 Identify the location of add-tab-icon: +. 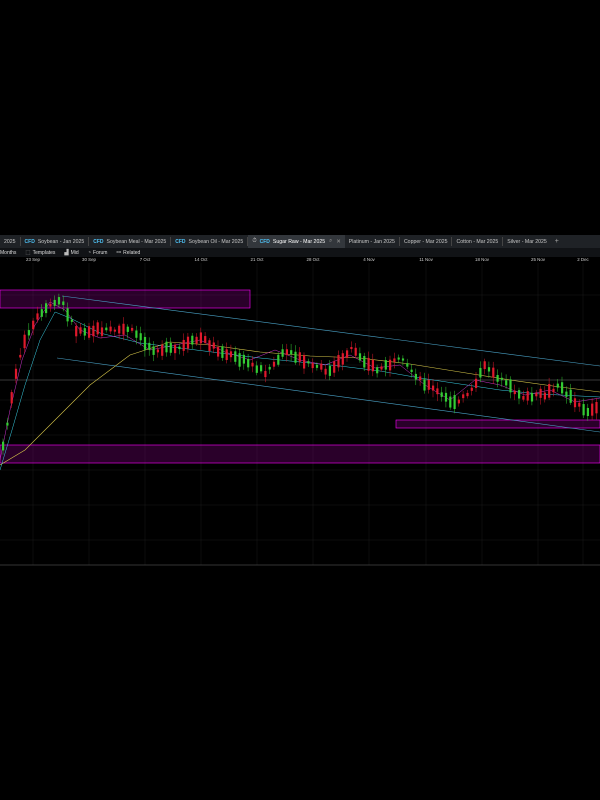
(557, 241).